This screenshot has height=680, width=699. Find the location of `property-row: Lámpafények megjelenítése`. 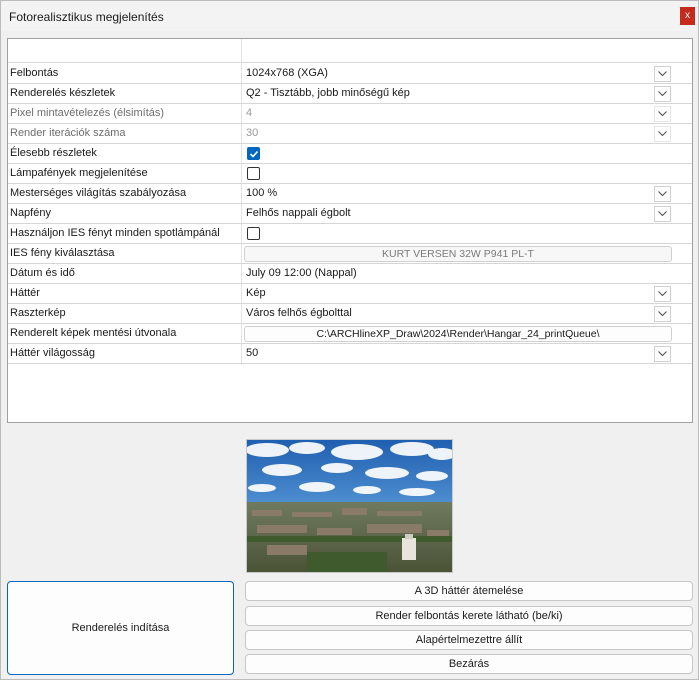

property-row: Lámpafények megjelenítése is located at coordinates (350, 174).